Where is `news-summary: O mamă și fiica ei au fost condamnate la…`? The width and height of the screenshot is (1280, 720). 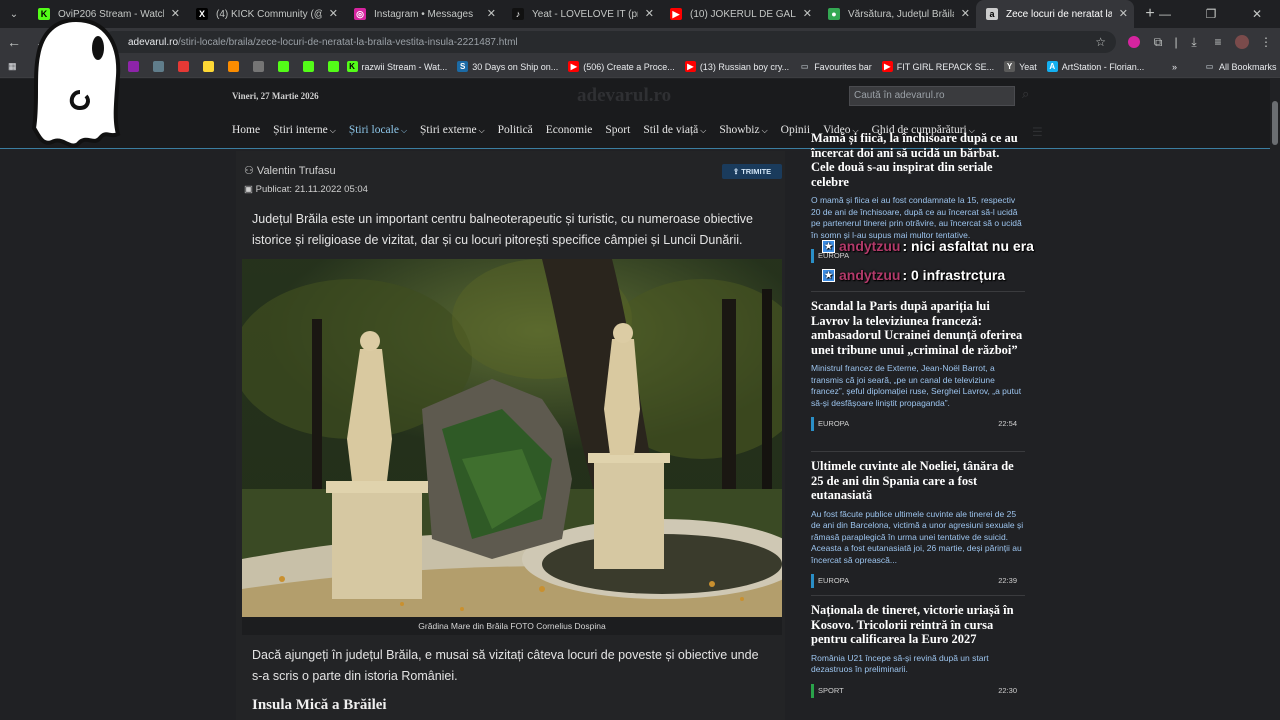
news-summary: O mamă și fiica ei au fost condamnate la… is located at coordinates (918, 218).